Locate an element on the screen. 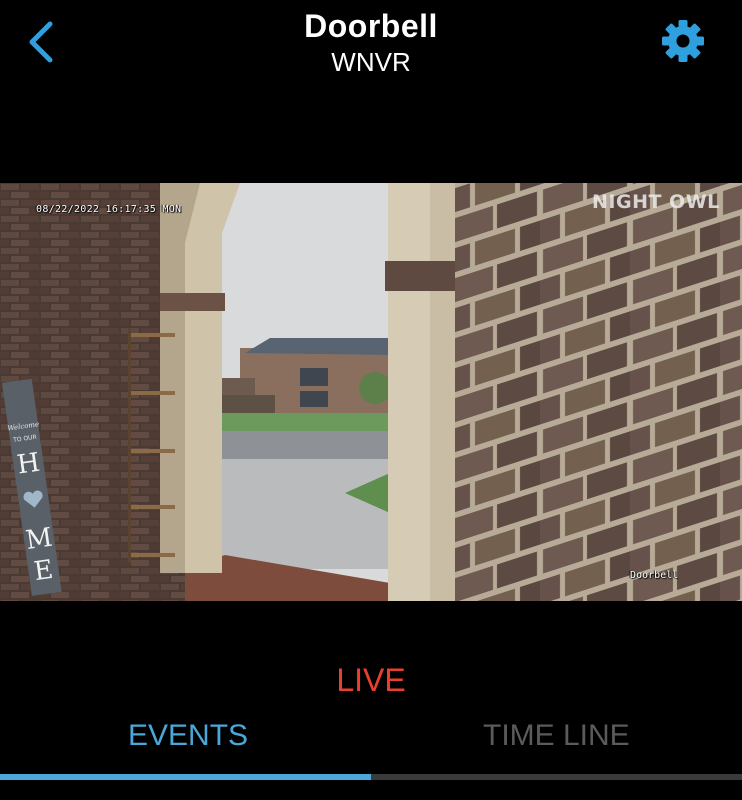  brand-watermark: NIGHT OWL is located at coordinates (656, 202).